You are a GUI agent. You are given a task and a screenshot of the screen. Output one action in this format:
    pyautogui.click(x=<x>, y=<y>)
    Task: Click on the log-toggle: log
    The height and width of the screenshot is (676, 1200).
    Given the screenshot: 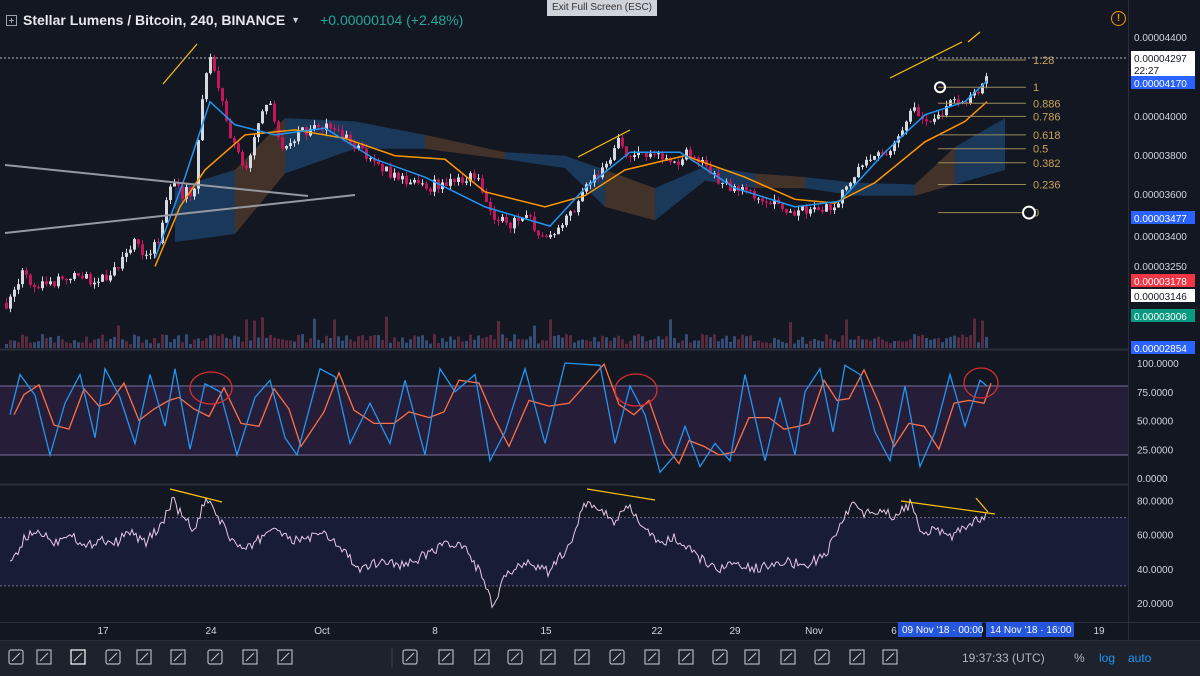 What is the action you would take?
    pyautogui.click(x=1107, y=658)
    